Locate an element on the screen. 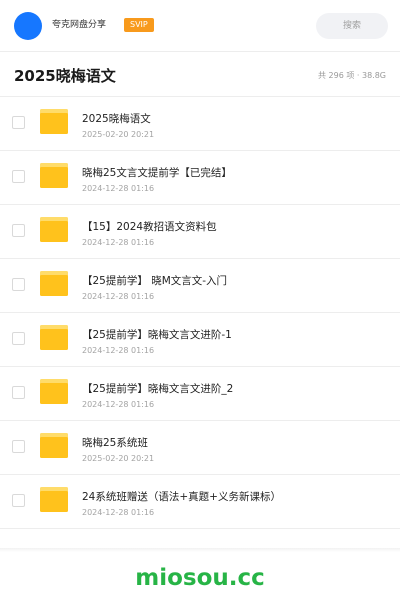  file-name: 【25提前学】晓梅文言文进阶-1 is located at coordinates (157, 335).